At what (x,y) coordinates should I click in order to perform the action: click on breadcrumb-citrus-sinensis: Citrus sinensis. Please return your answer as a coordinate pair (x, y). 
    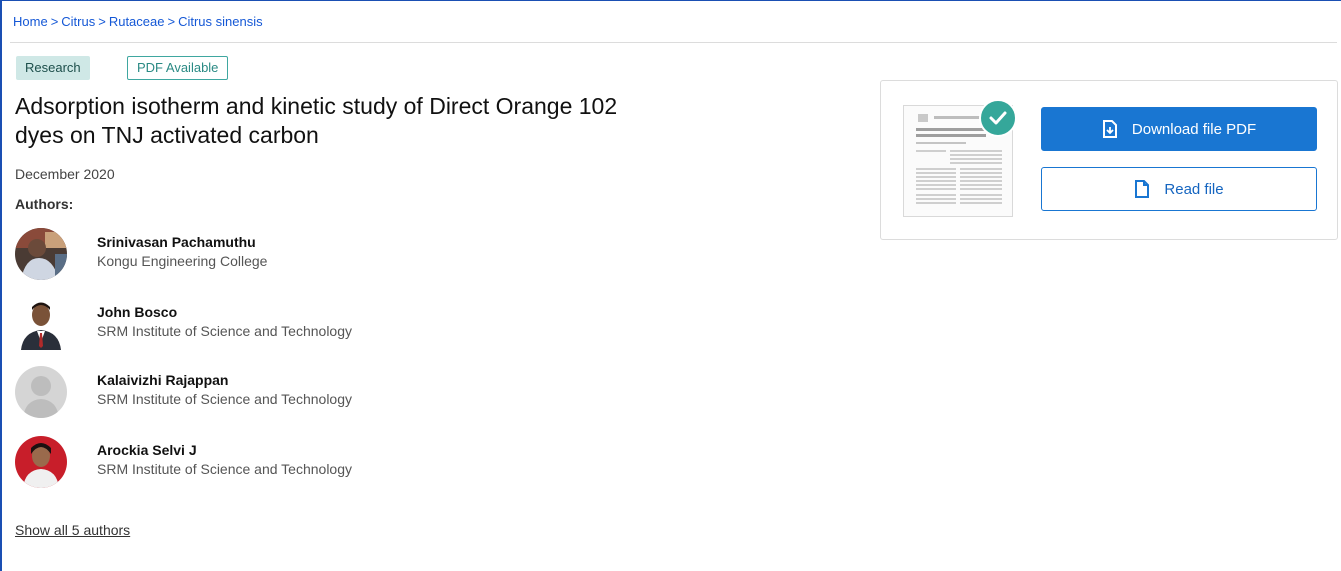
    Looking at the image, I should click on (220, 21).